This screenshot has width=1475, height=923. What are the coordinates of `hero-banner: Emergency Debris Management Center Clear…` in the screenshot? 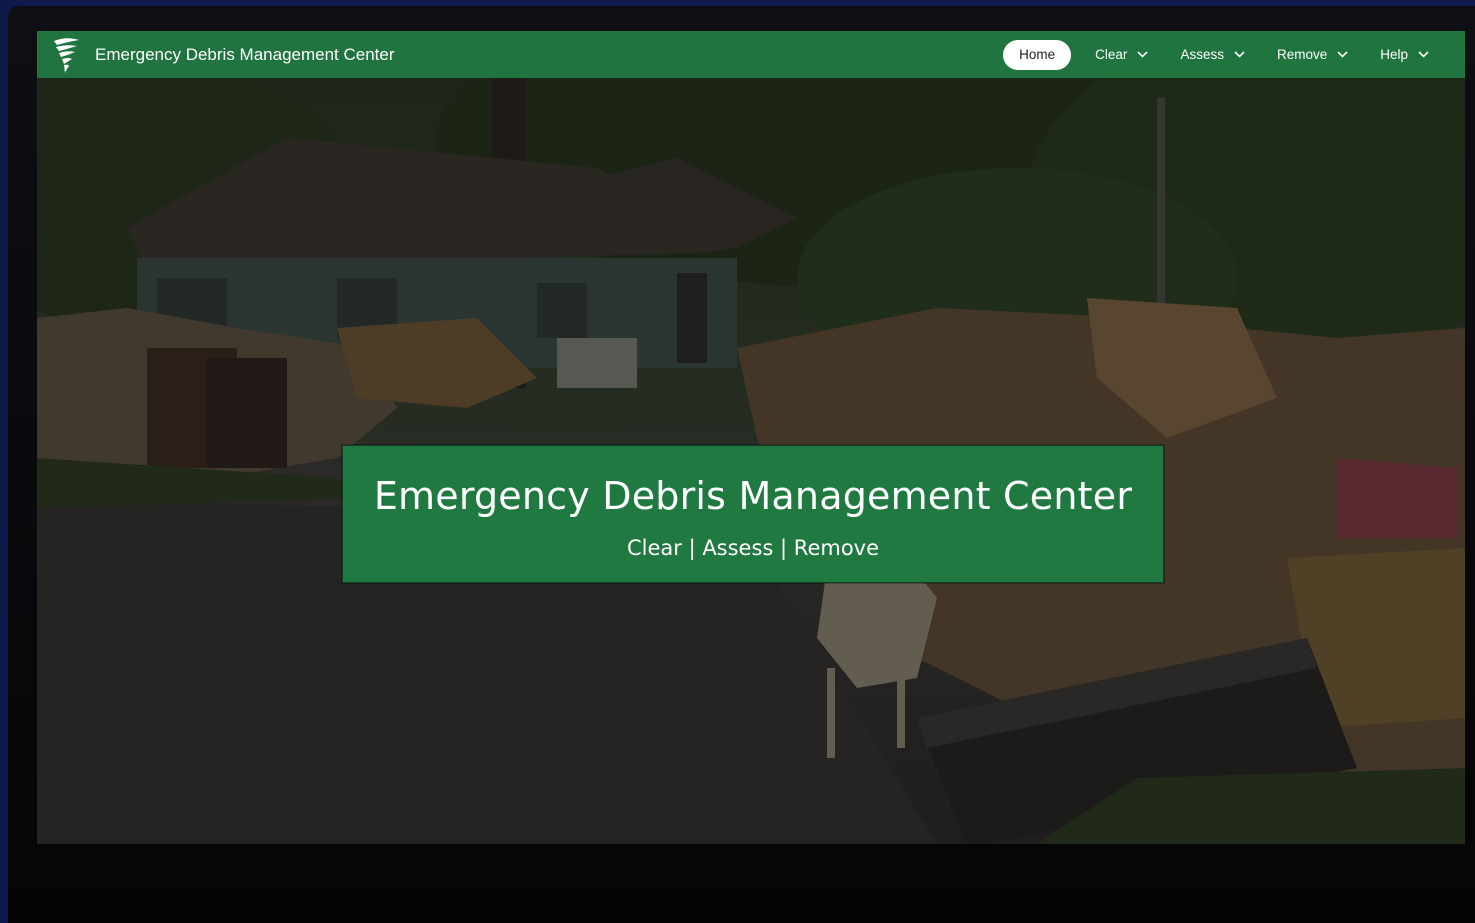 It's located at (753, 514).